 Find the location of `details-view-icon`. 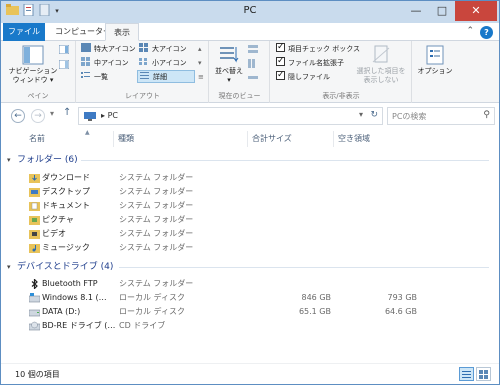

details-view-icon is located at coordinates (466, 374).